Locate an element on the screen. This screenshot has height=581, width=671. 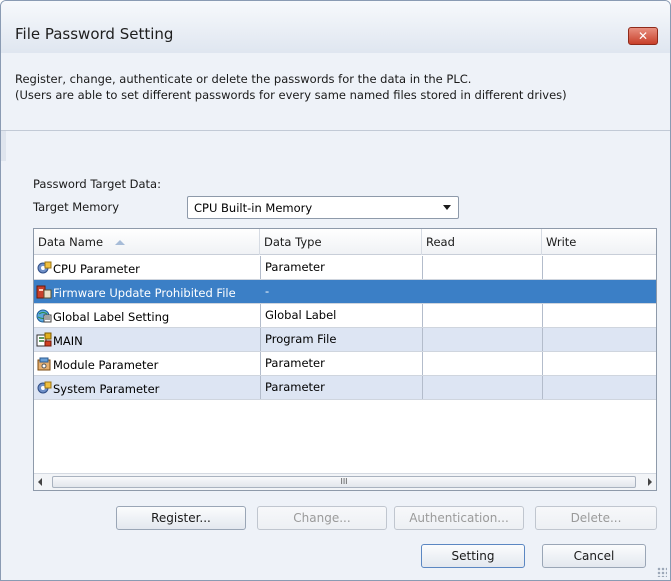
table-row-selected: Firmware Update Prohibited File - is located at coordinates (345, 292).